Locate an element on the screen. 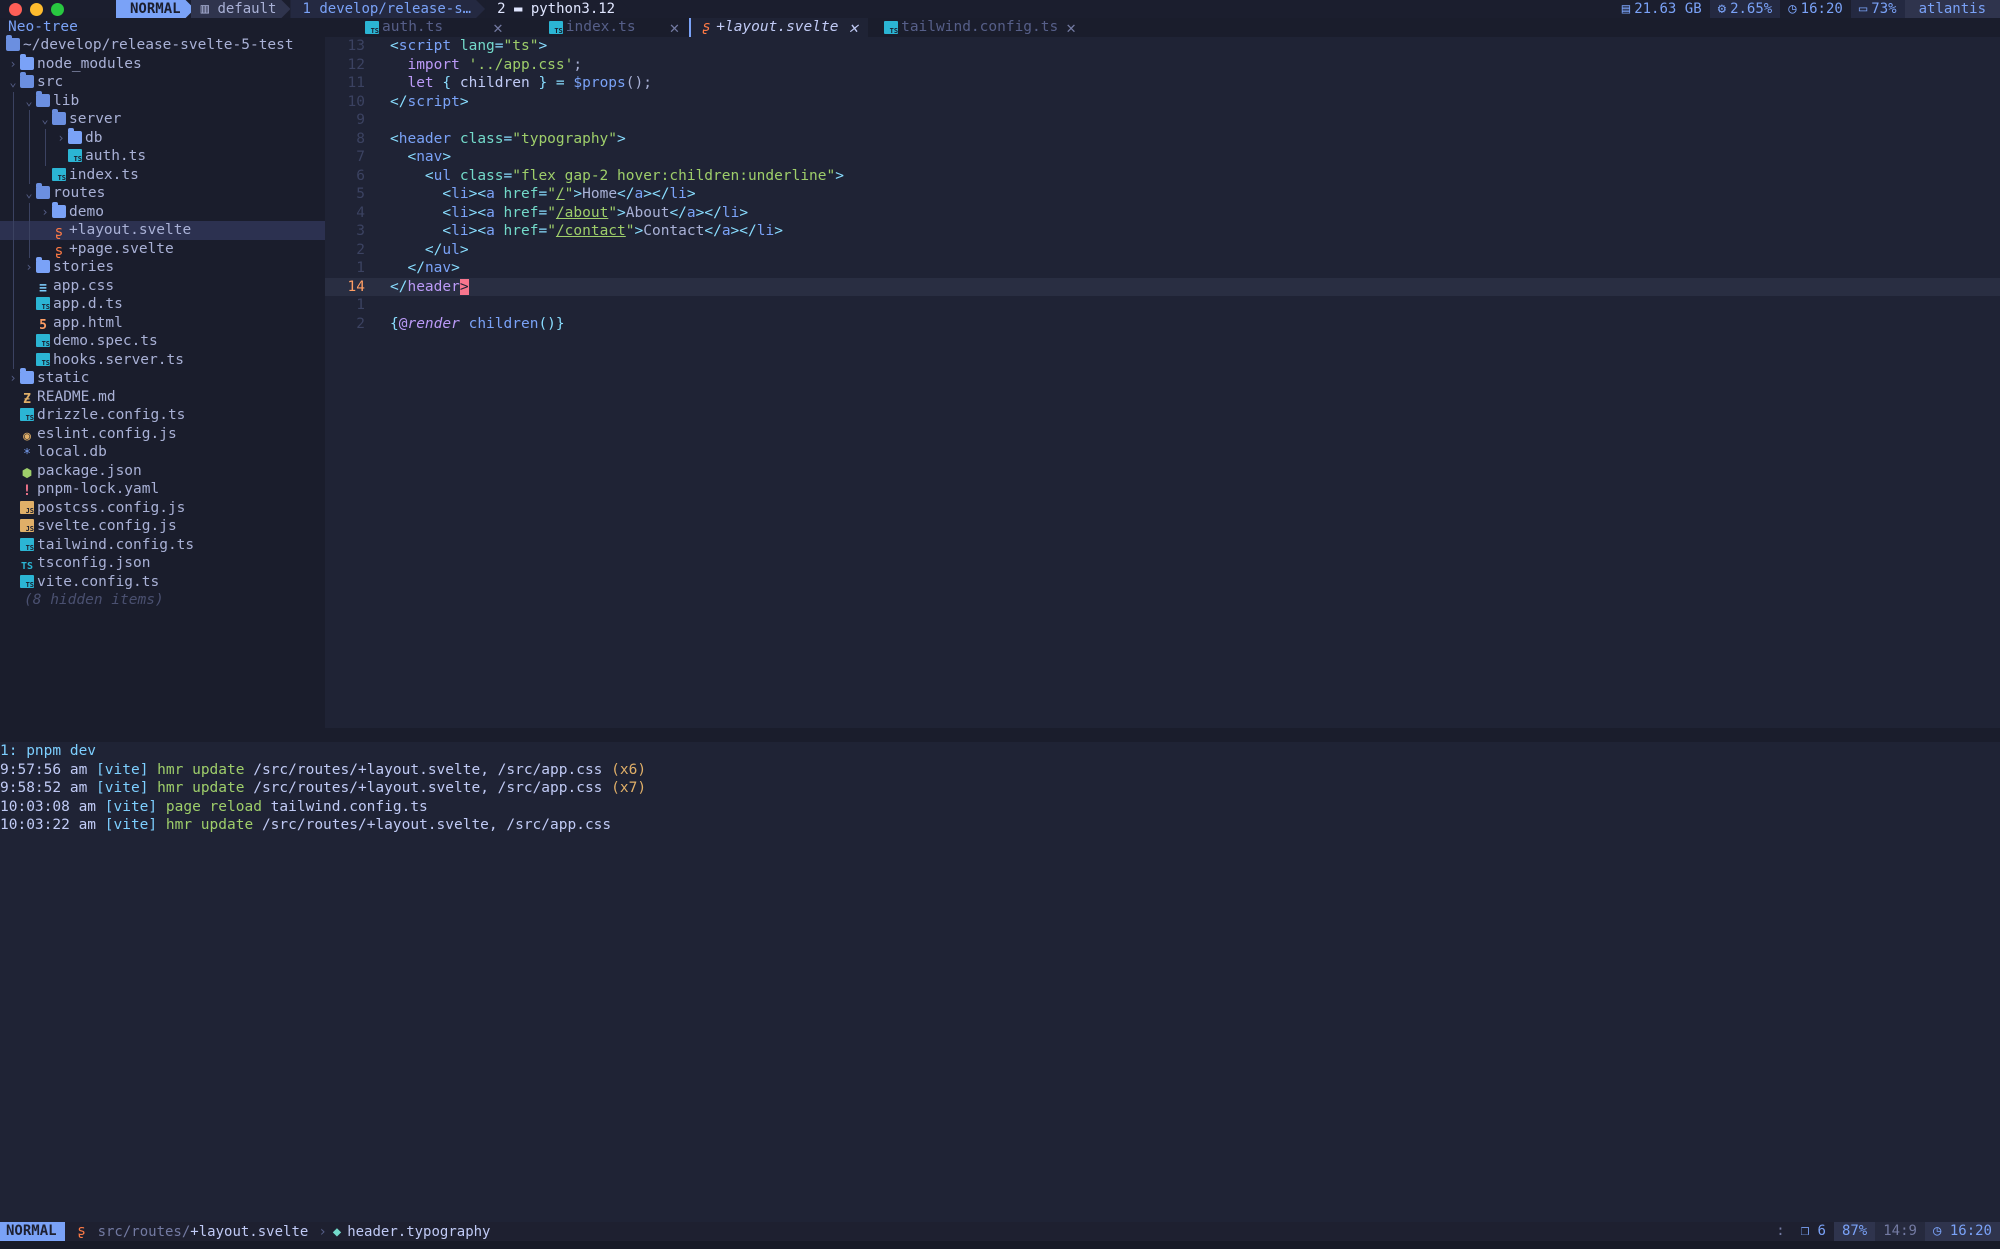 The height and width of the screenshot is (1249, 2000). code-line: 8 <header class="typography"> is located at coordinates (1162, 139).